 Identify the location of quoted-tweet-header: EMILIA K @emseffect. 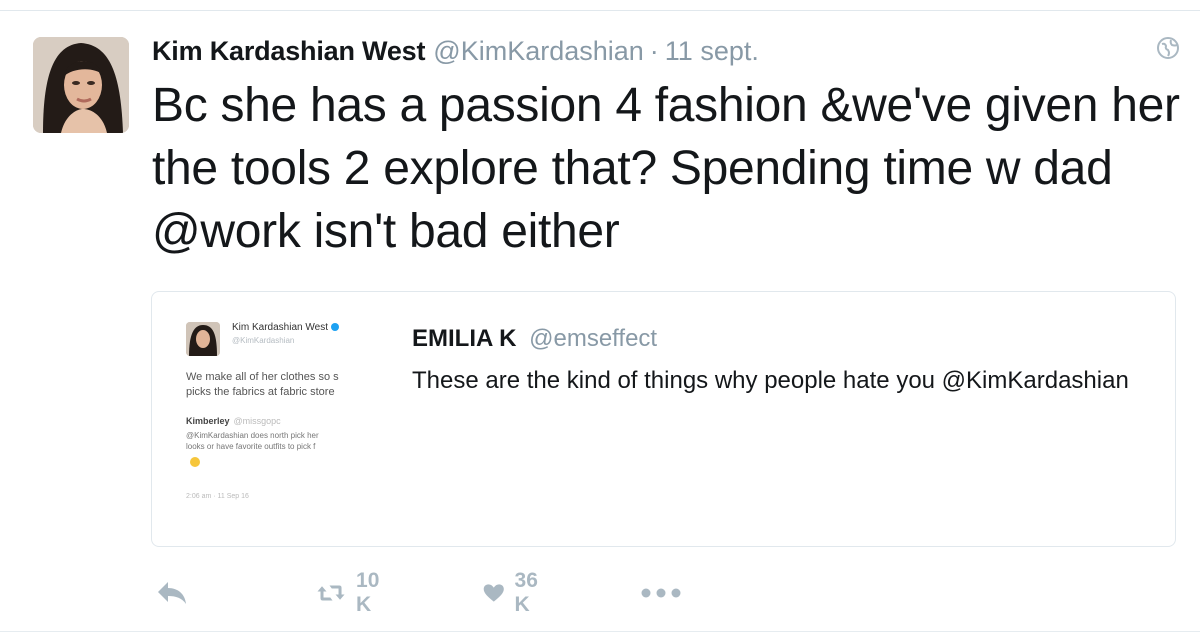
(534, 339).